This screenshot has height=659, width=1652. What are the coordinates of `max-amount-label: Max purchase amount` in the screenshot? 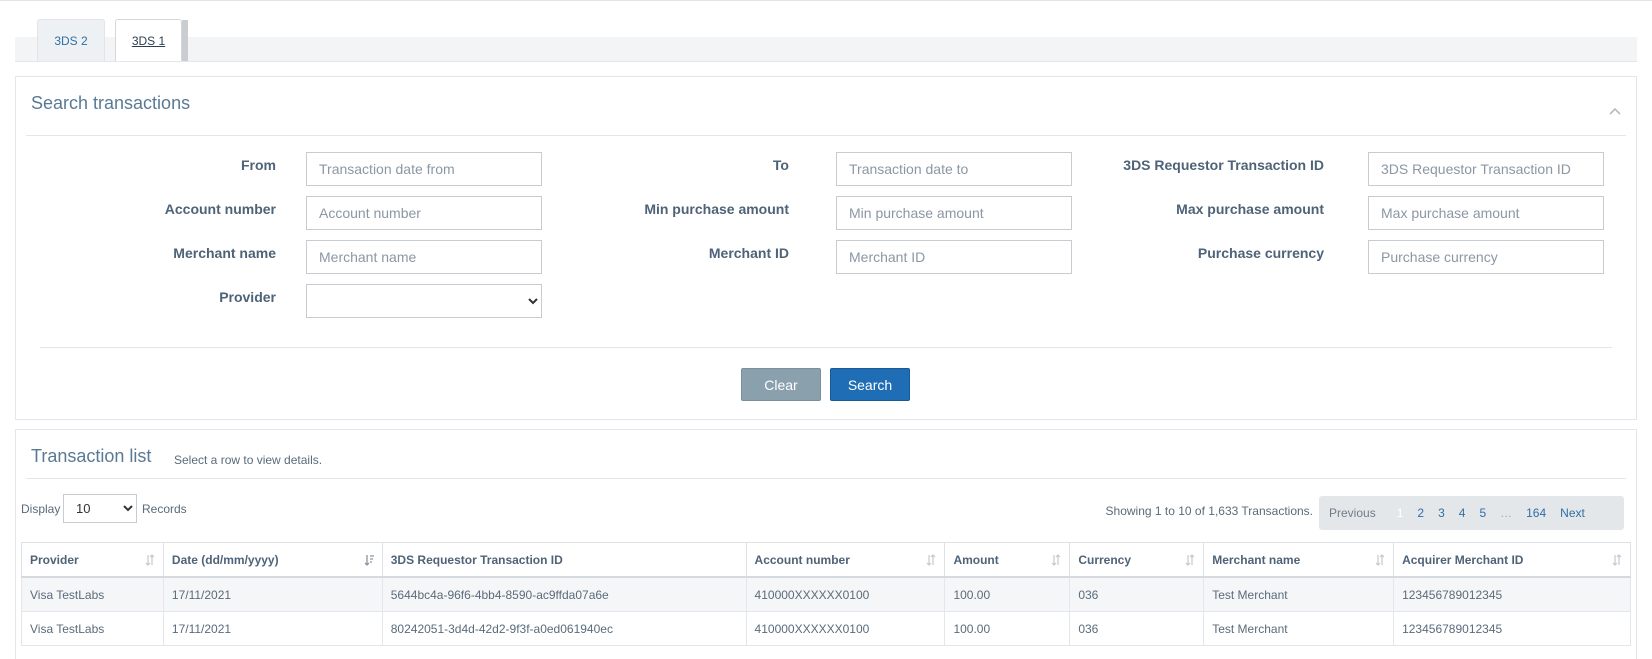 It's located at (1250, 209).